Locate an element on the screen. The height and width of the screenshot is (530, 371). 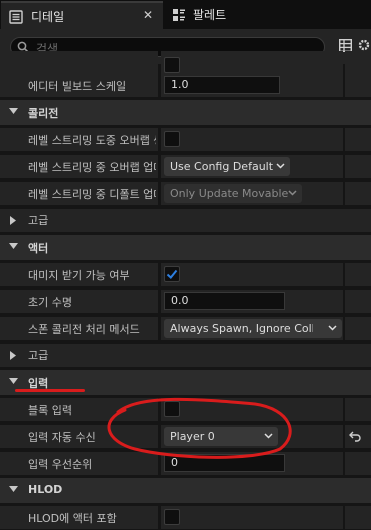
annotation-circle is located at coordinates (199, 428).